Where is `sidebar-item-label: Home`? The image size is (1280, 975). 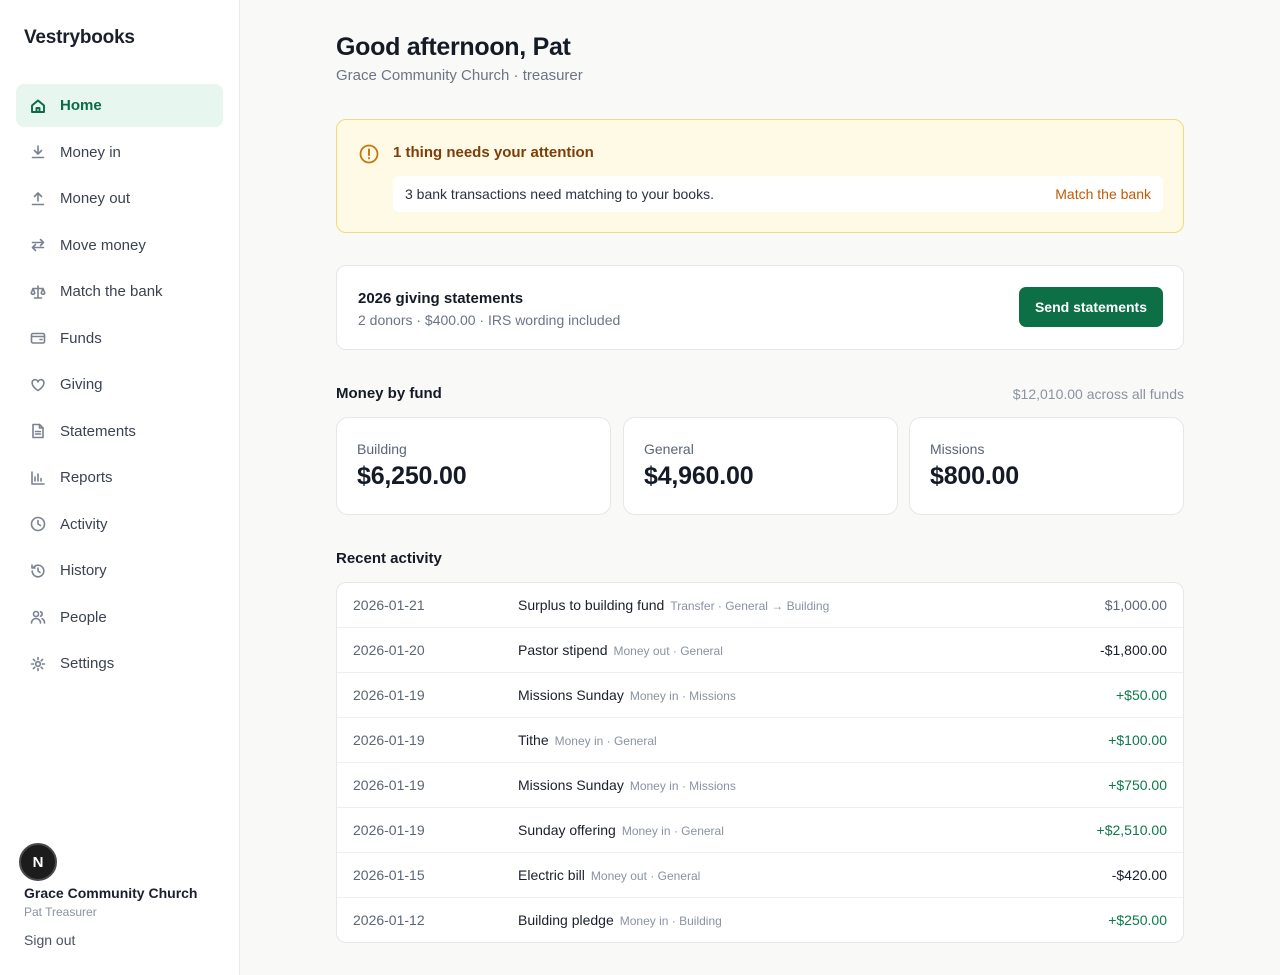 sidebar-item-label: Home is located at coordinates (81, 105).